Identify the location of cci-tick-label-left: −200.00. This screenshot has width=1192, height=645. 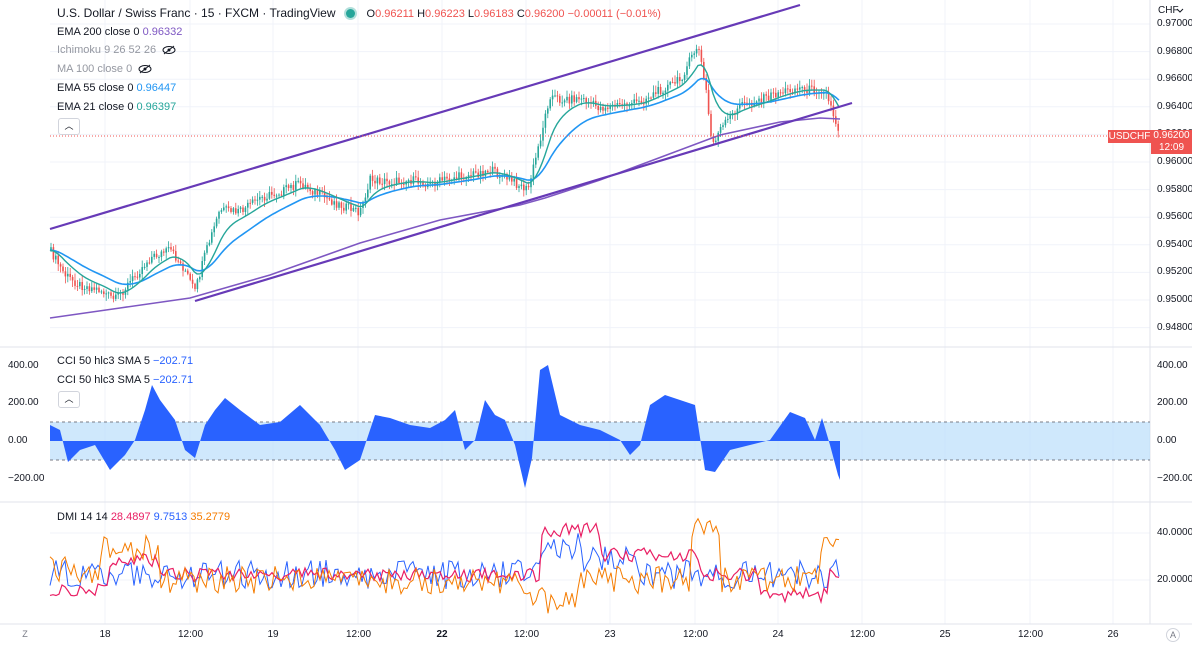
(26, 478).